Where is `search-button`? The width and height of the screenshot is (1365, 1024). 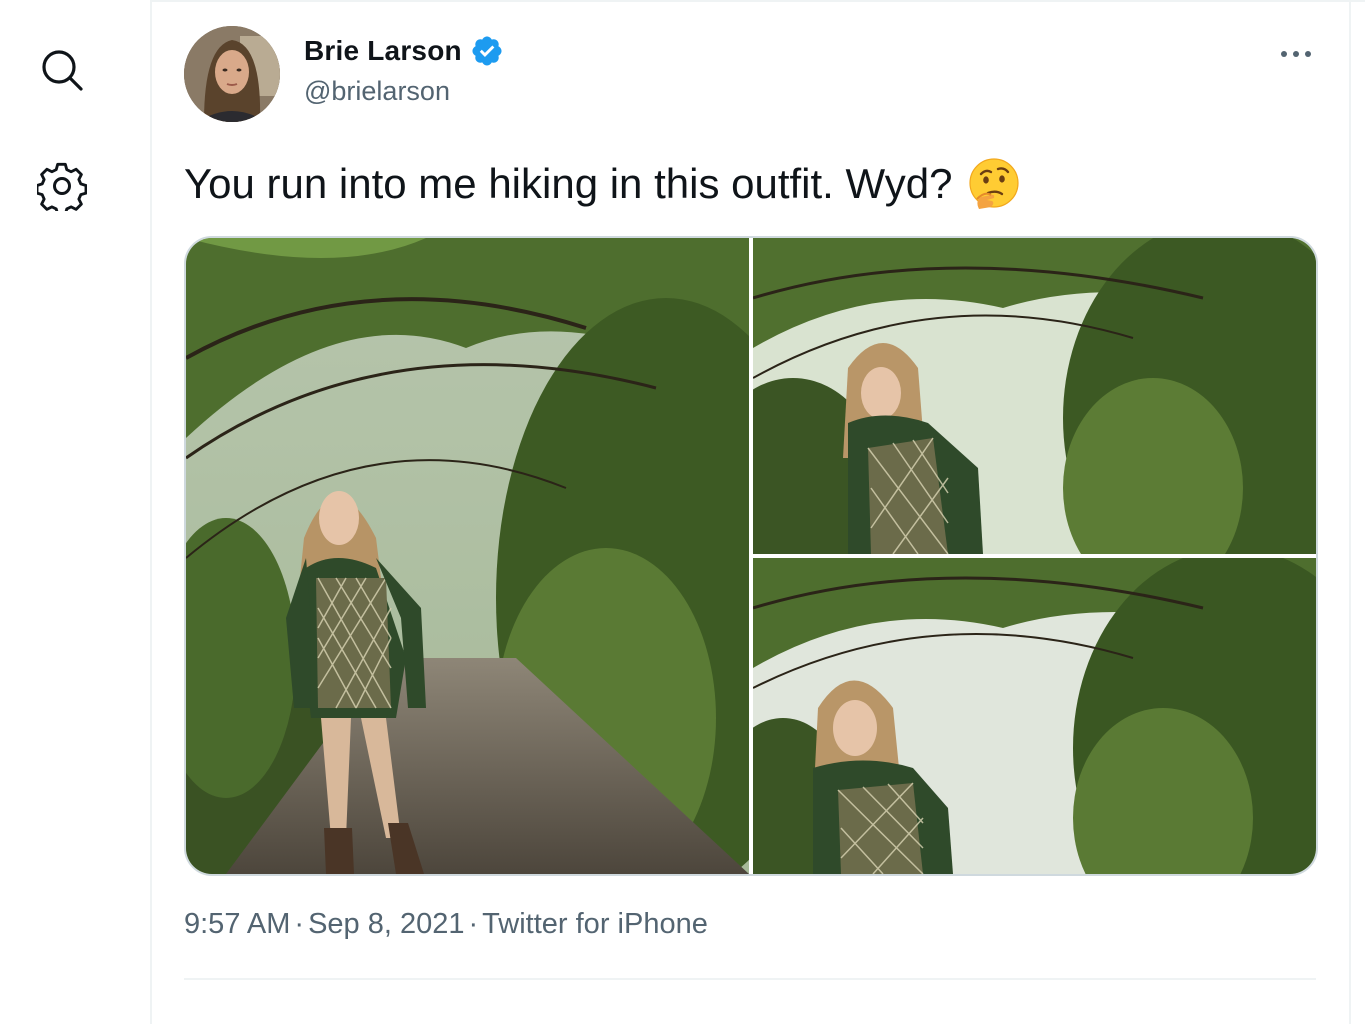
search-button is located at coordinates (62, 70).